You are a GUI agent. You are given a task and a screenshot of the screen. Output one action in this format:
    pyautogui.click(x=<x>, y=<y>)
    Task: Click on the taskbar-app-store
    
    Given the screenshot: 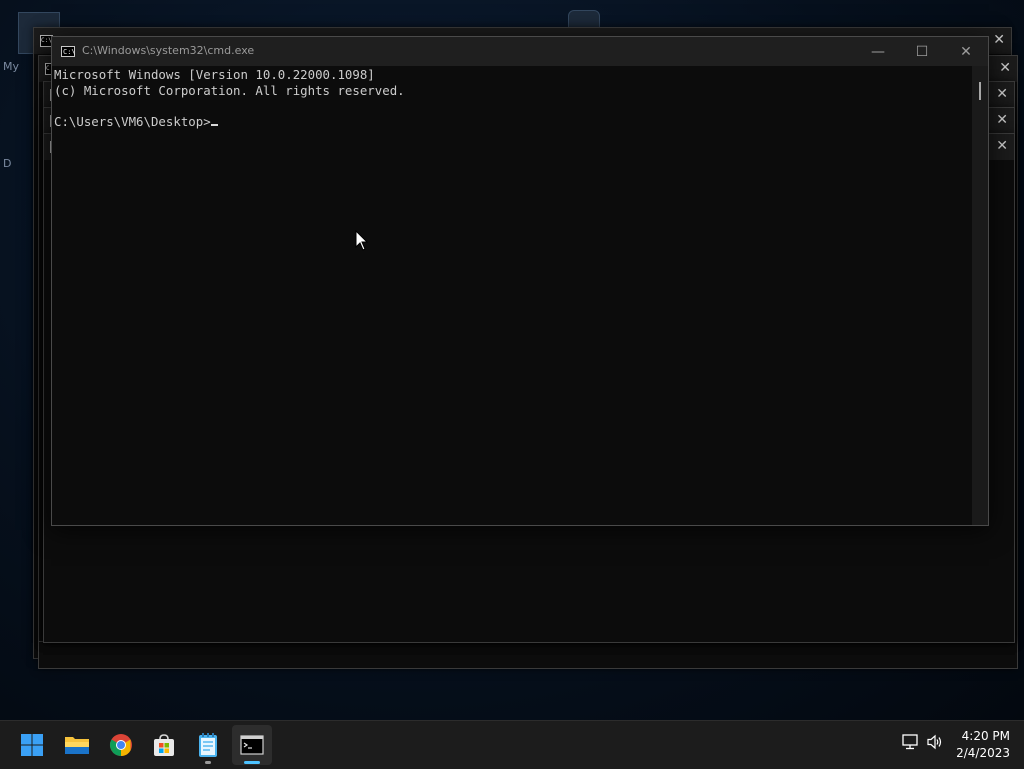 What is the action you would take?
    pyautogui.click(x=164, y=745)
    